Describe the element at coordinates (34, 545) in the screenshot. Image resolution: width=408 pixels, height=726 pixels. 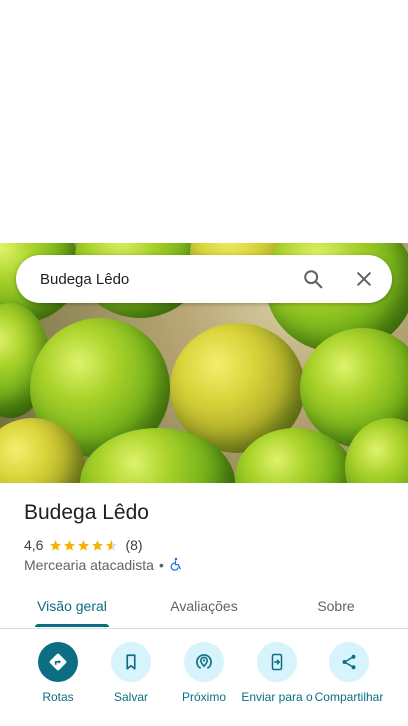
I see `rating-value: 4,6` at that location.